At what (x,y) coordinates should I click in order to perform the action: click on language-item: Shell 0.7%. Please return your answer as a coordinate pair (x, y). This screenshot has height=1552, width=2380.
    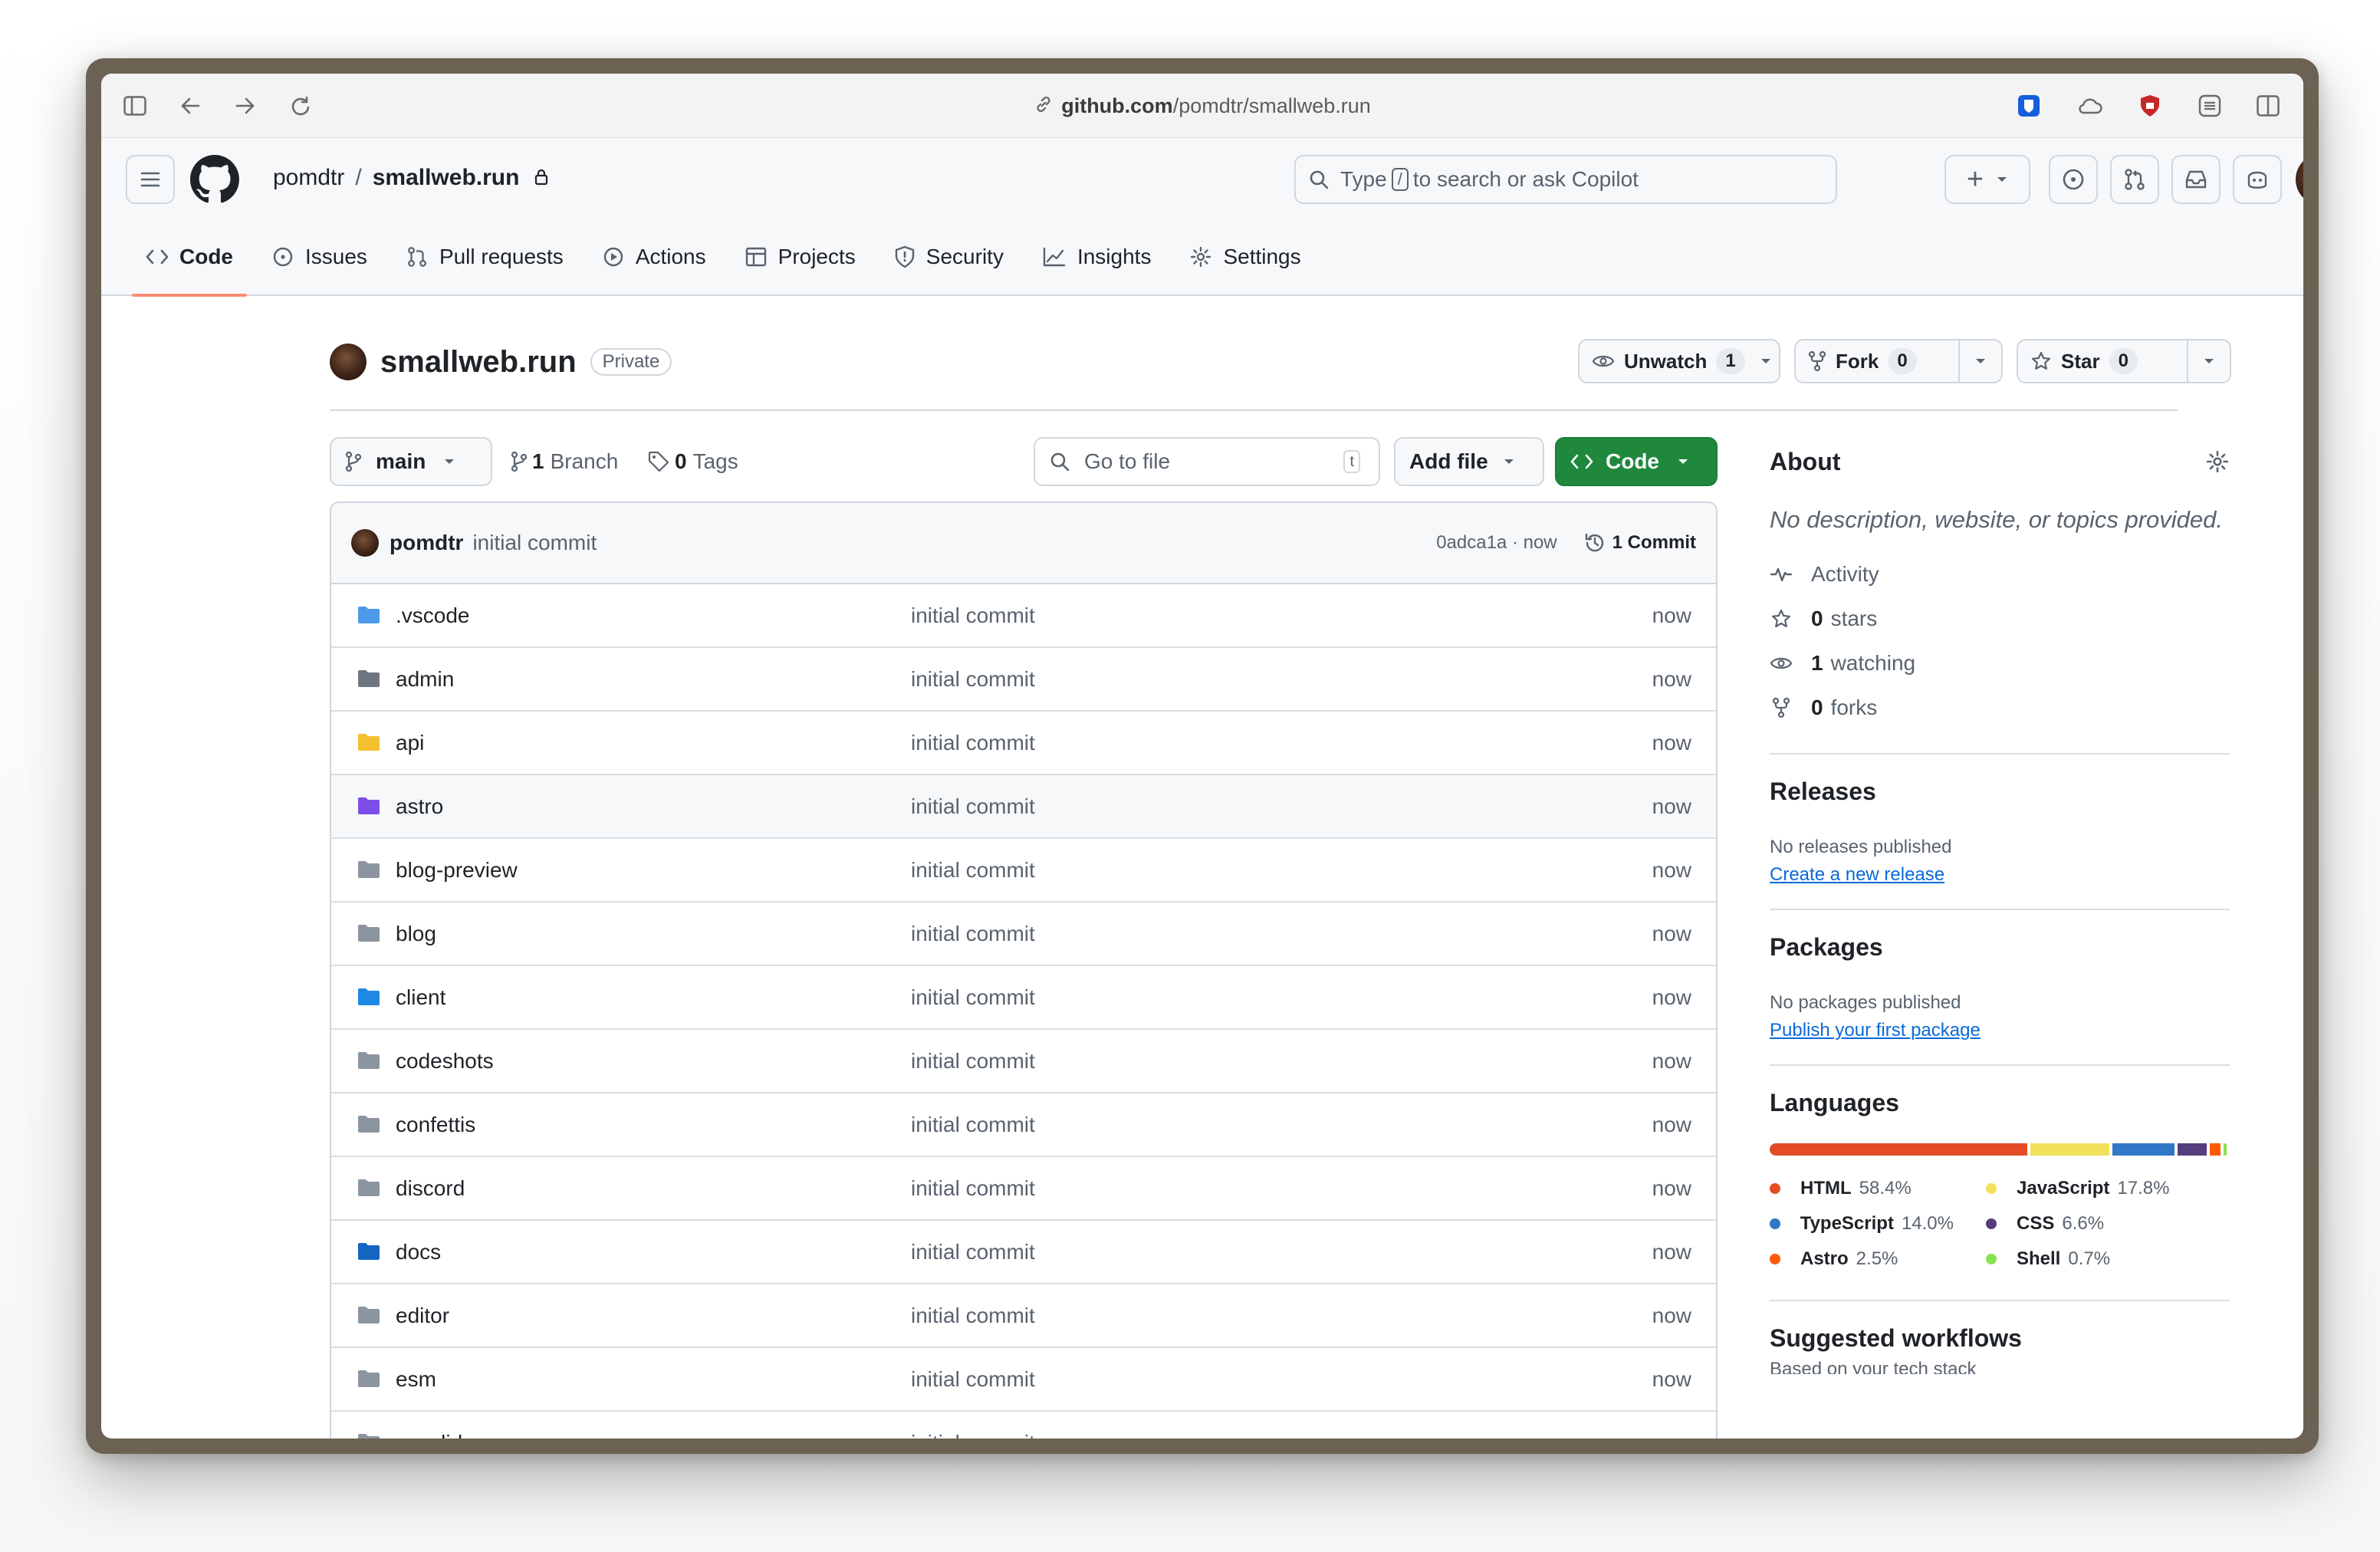
    Looking at the image, I should click on (2085, 1259).